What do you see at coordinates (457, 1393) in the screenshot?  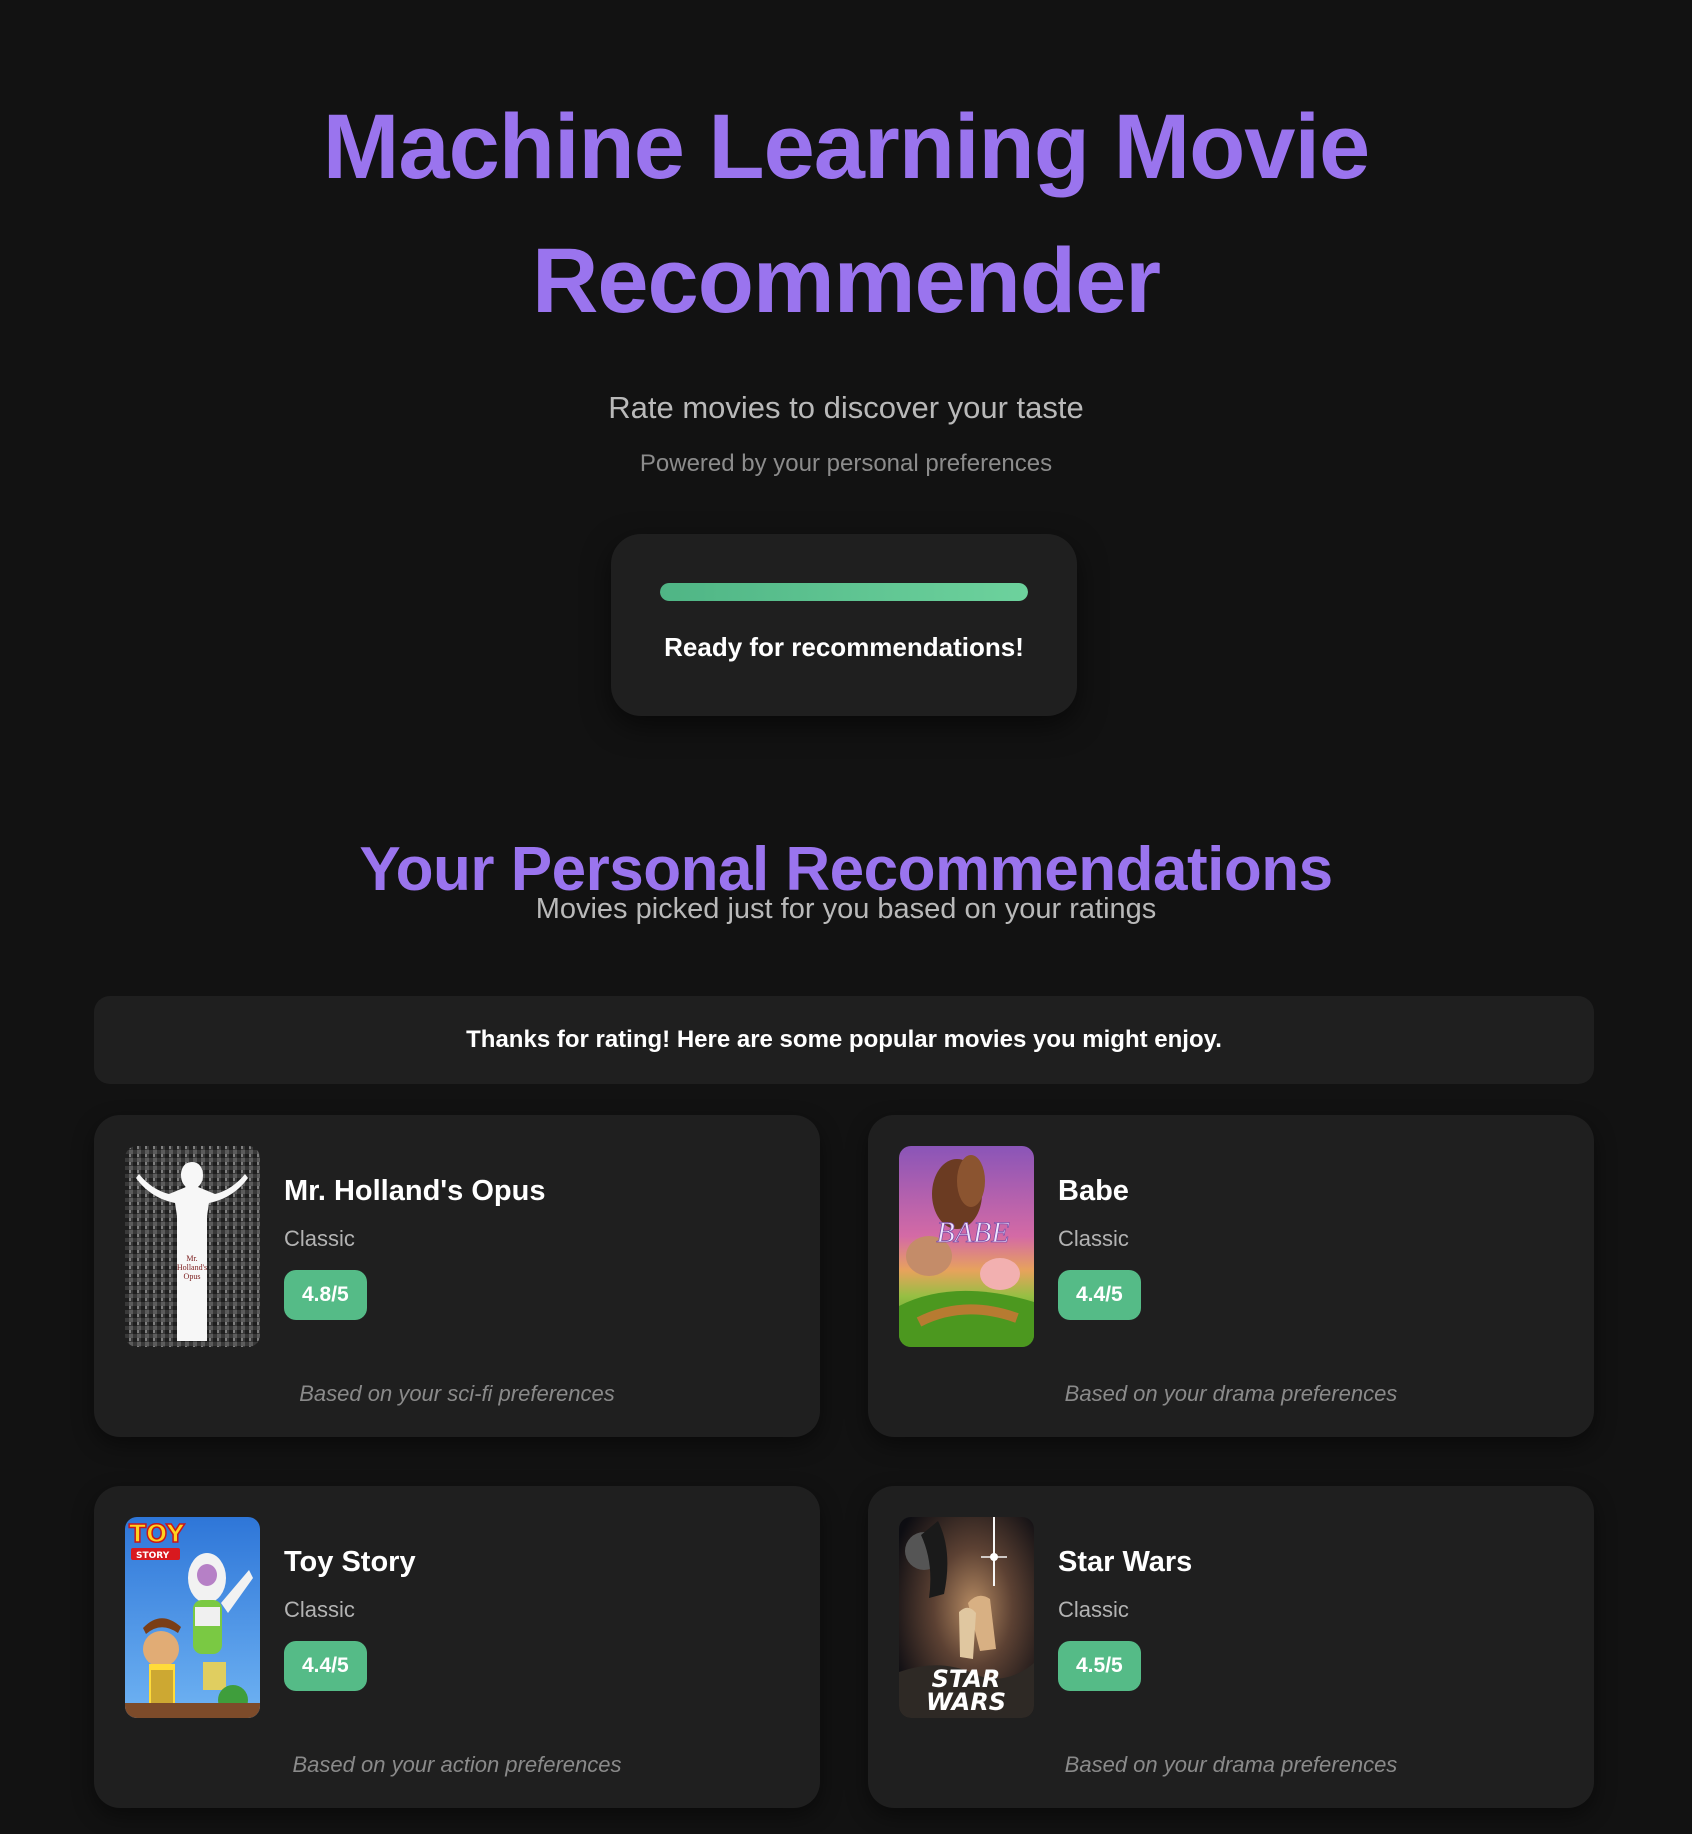 I see `recommendation-reason: Based on your sci-fi preferences` at bounding box center [457, 1393].